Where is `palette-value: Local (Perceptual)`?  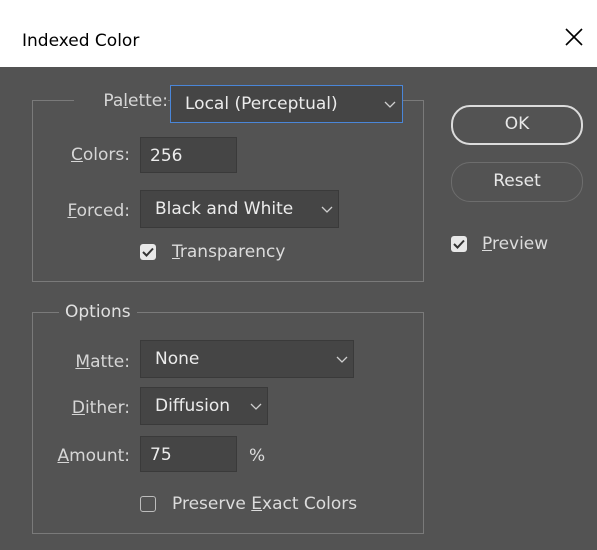
palette-value: Local (Perceptual) is located at coordinates (261, 104).